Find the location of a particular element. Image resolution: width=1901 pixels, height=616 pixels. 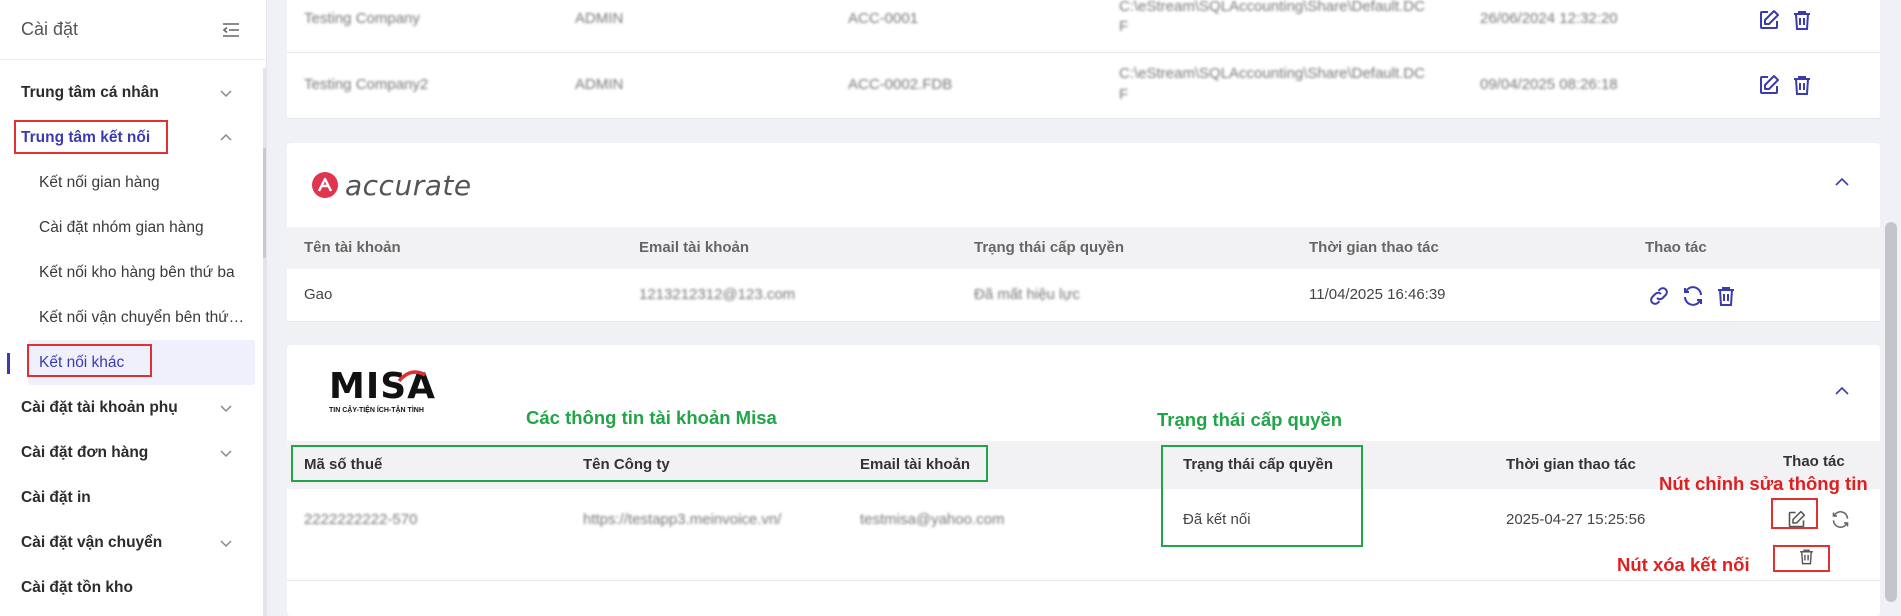

permission-status-cell: Đã mất hiệu lực is located at coordinates (1027, 294).